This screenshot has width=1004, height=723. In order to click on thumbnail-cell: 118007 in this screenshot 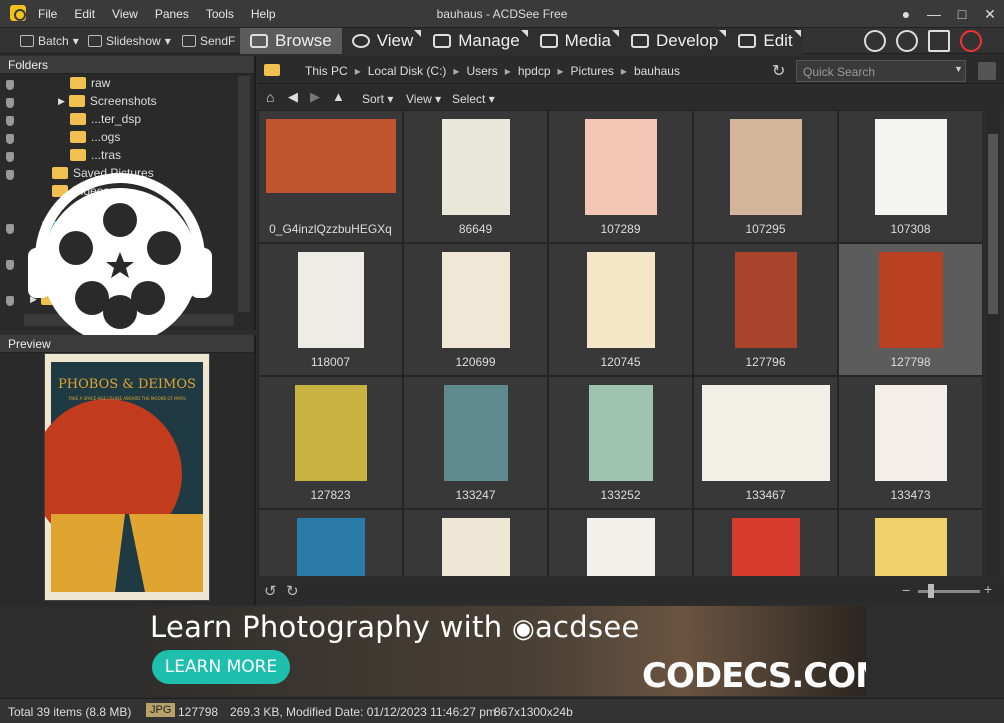, I will do `click(330, 309)`.